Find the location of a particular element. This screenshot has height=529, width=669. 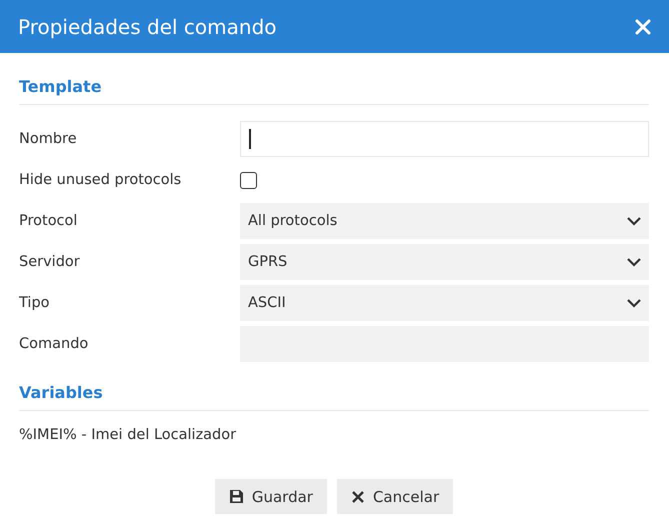

variable-text: %IMEI% - Imei del Localizador is located at coordinates (128, 435).